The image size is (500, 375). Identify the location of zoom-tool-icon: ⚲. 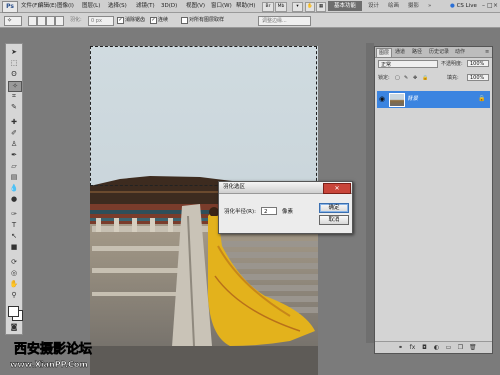
(14, 295).